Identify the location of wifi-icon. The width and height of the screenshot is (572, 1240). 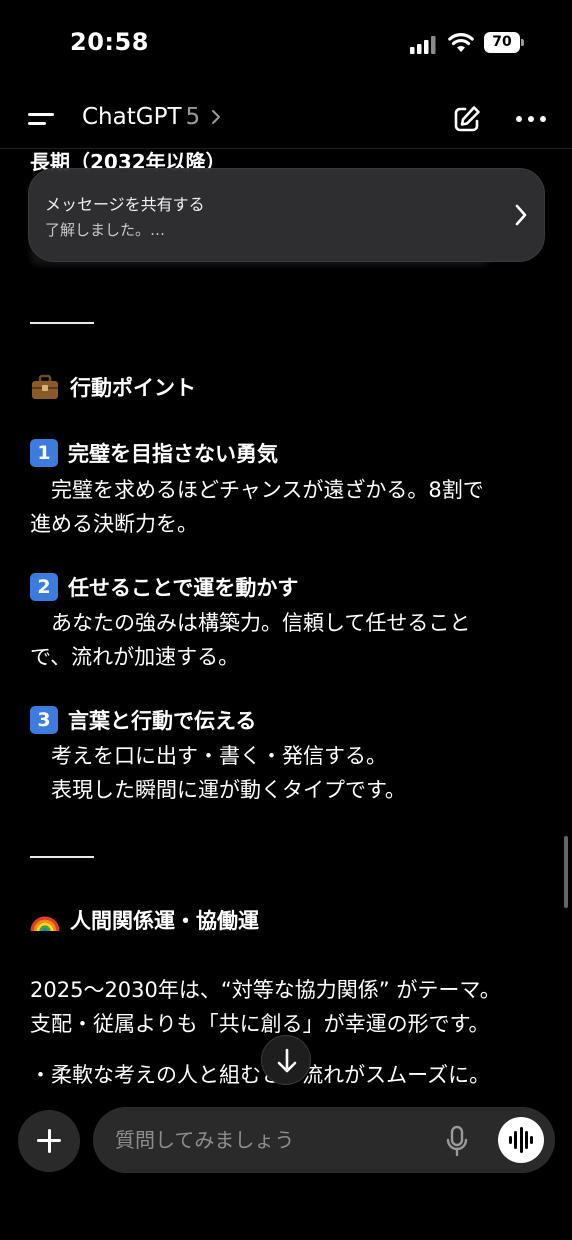
(461, 42).